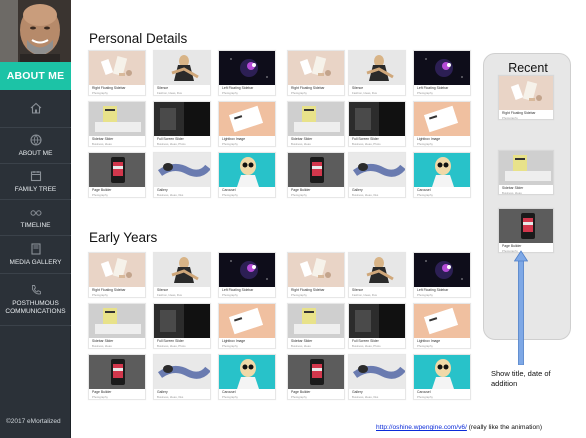 The height and width of the screenshot is (438, 586). I want to click on card-title: Carousel, so click(424, 190).